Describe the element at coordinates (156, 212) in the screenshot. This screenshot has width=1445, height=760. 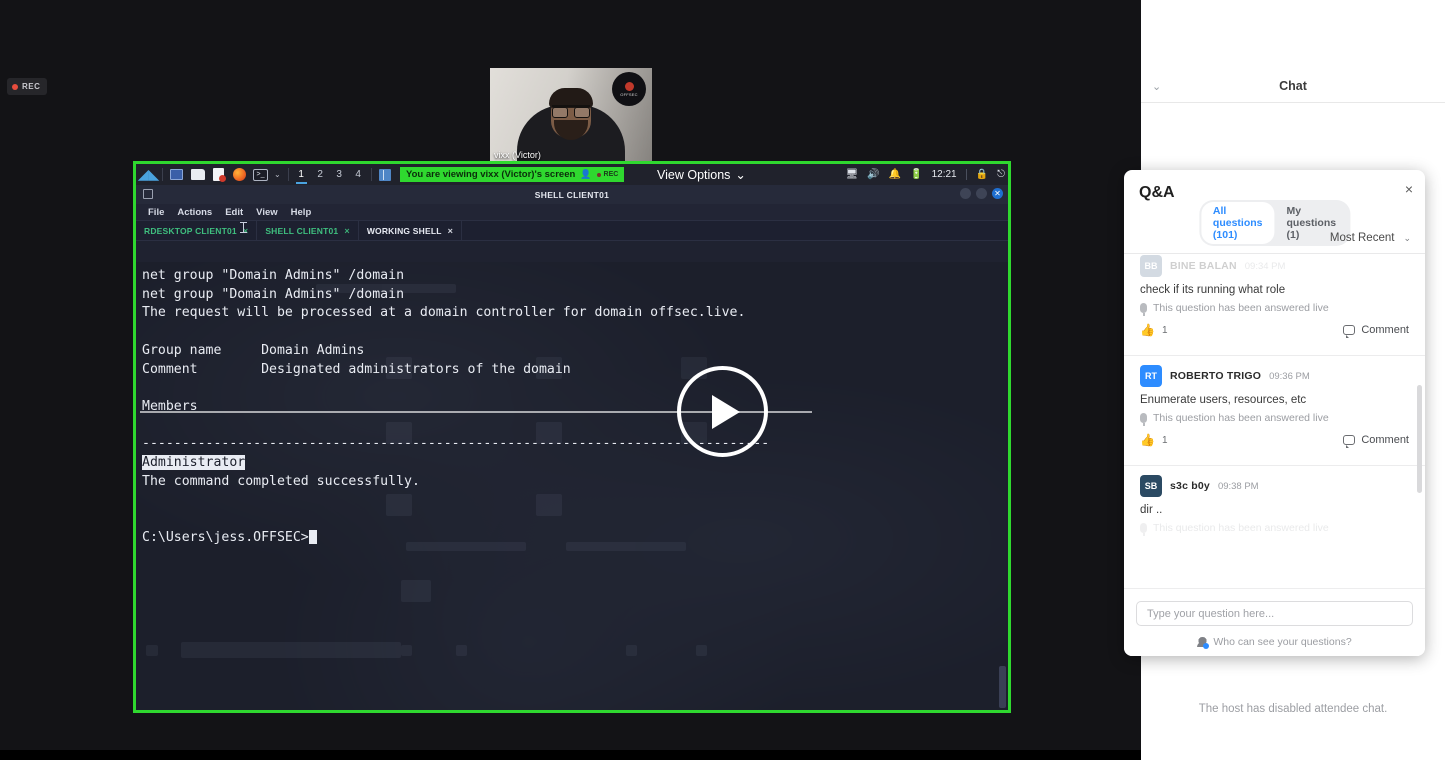
I see `menu-file: File` at that location.